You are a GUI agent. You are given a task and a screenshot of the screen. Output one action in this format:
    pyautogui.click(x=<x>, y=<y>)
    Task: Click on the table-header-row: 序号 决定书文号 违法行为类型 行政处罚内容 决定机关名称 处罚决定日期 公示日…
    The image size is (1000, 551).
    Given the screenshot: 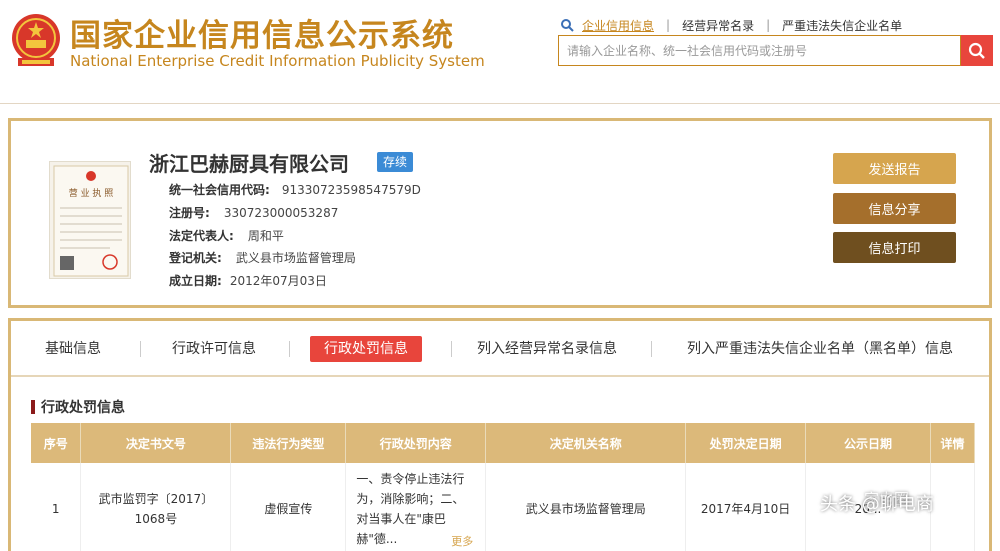 What is the action you would take?
    pyautogui.click(x=503, y=443)
    